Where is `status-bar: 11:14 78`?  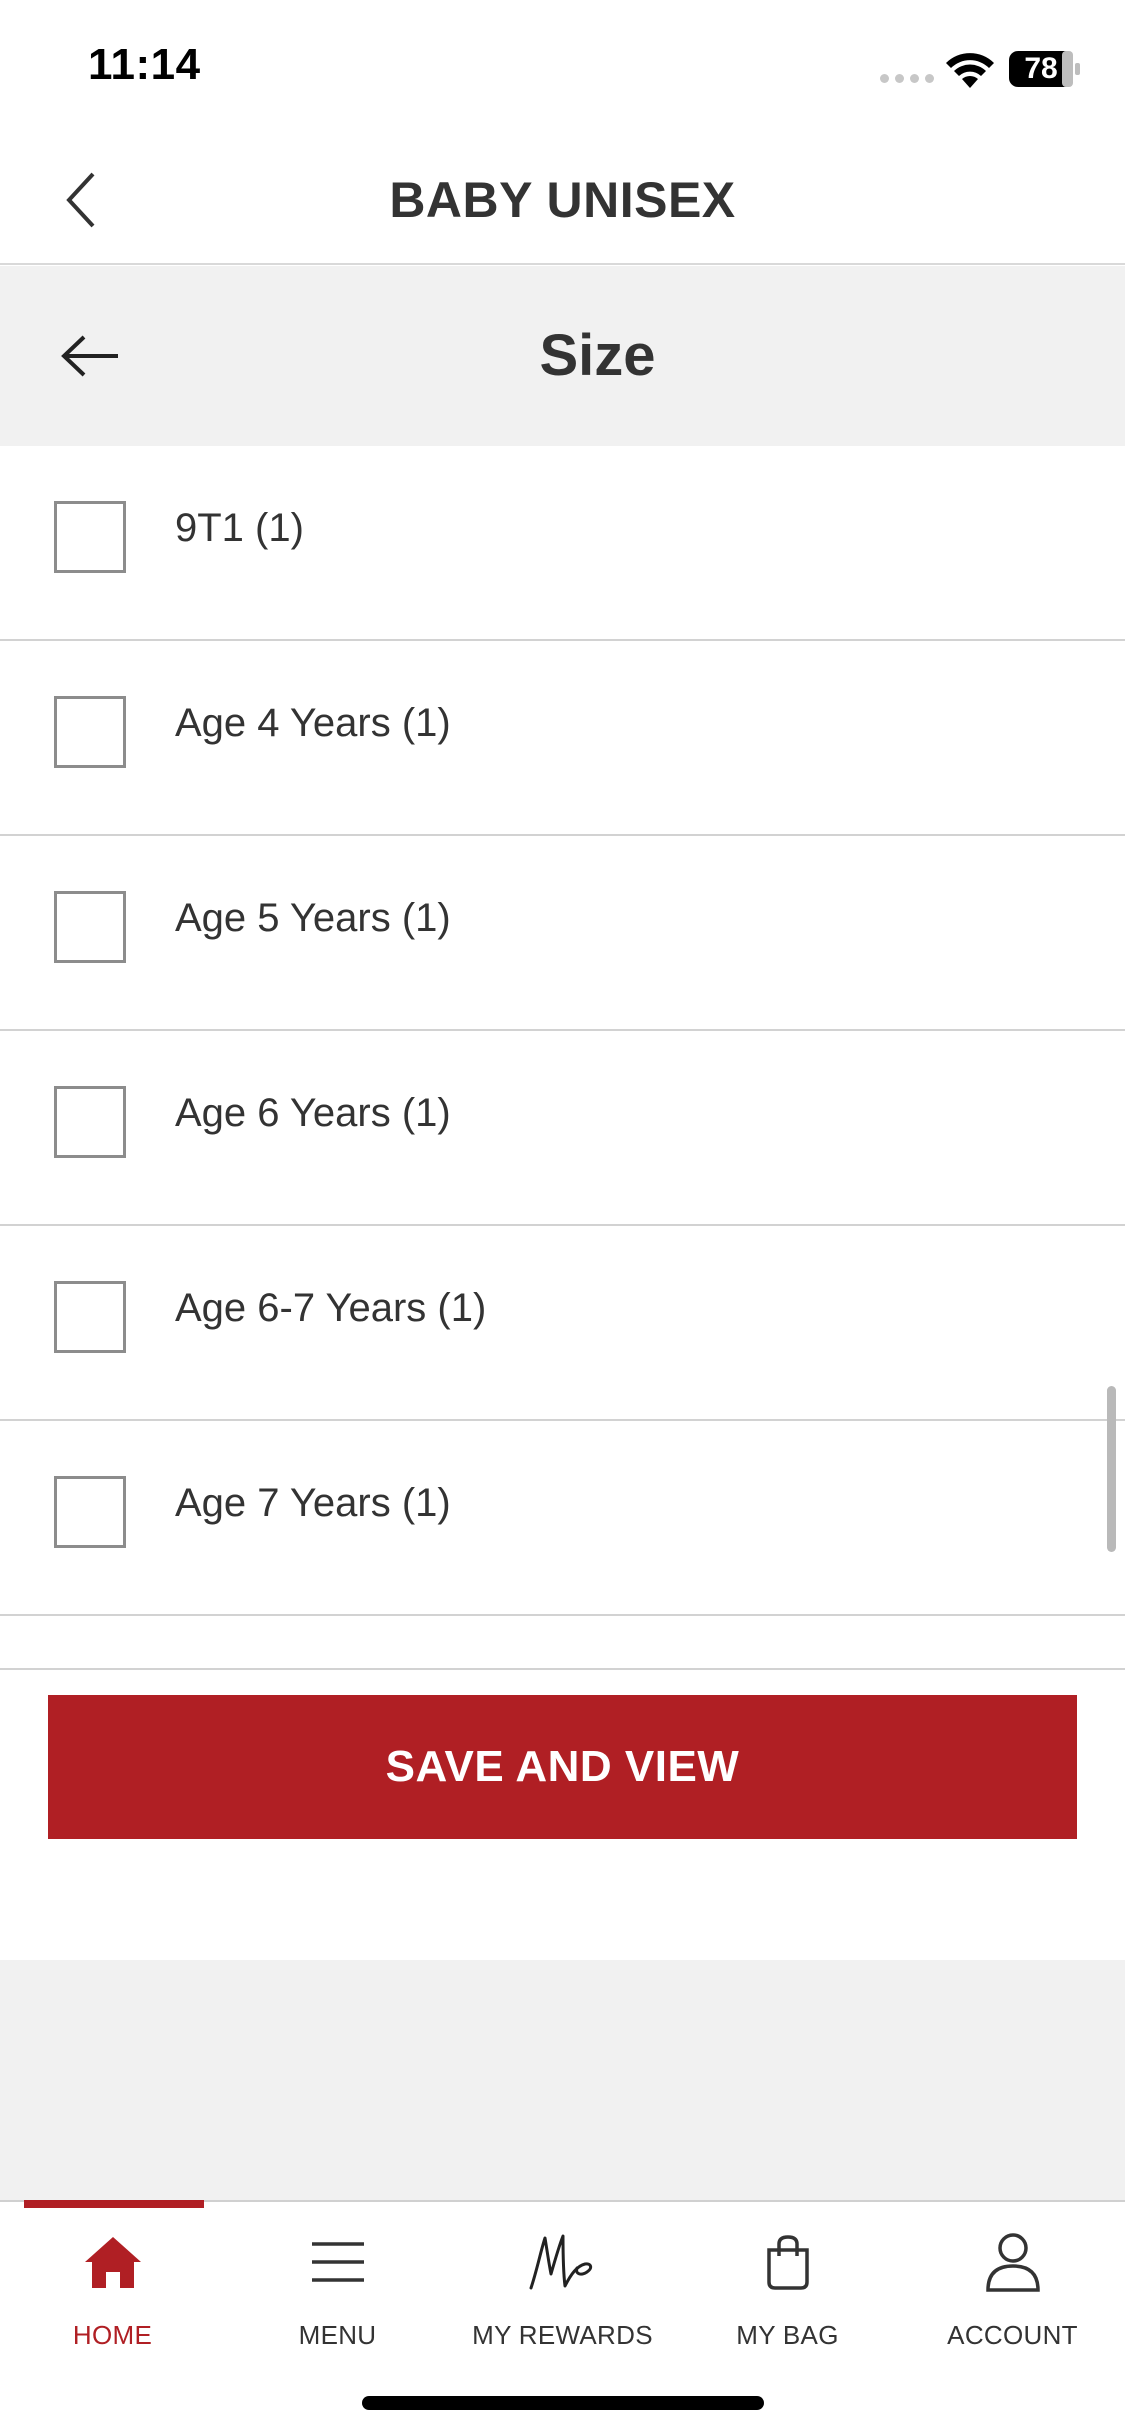
status-bar: 11:14 78 is located at coordinates (562, 67).